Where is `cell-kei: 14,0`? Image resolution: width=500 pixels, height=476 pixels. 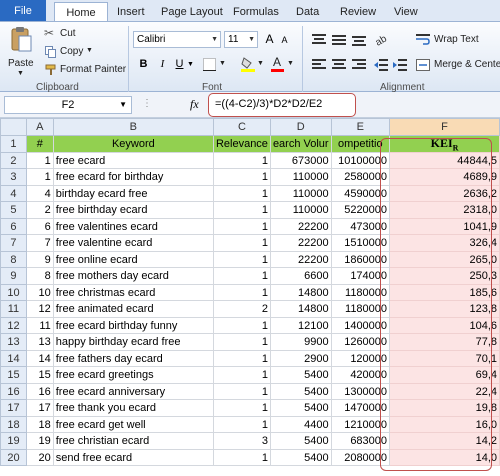 cell-kei: 14,0 is located at coordinates (444, 457).